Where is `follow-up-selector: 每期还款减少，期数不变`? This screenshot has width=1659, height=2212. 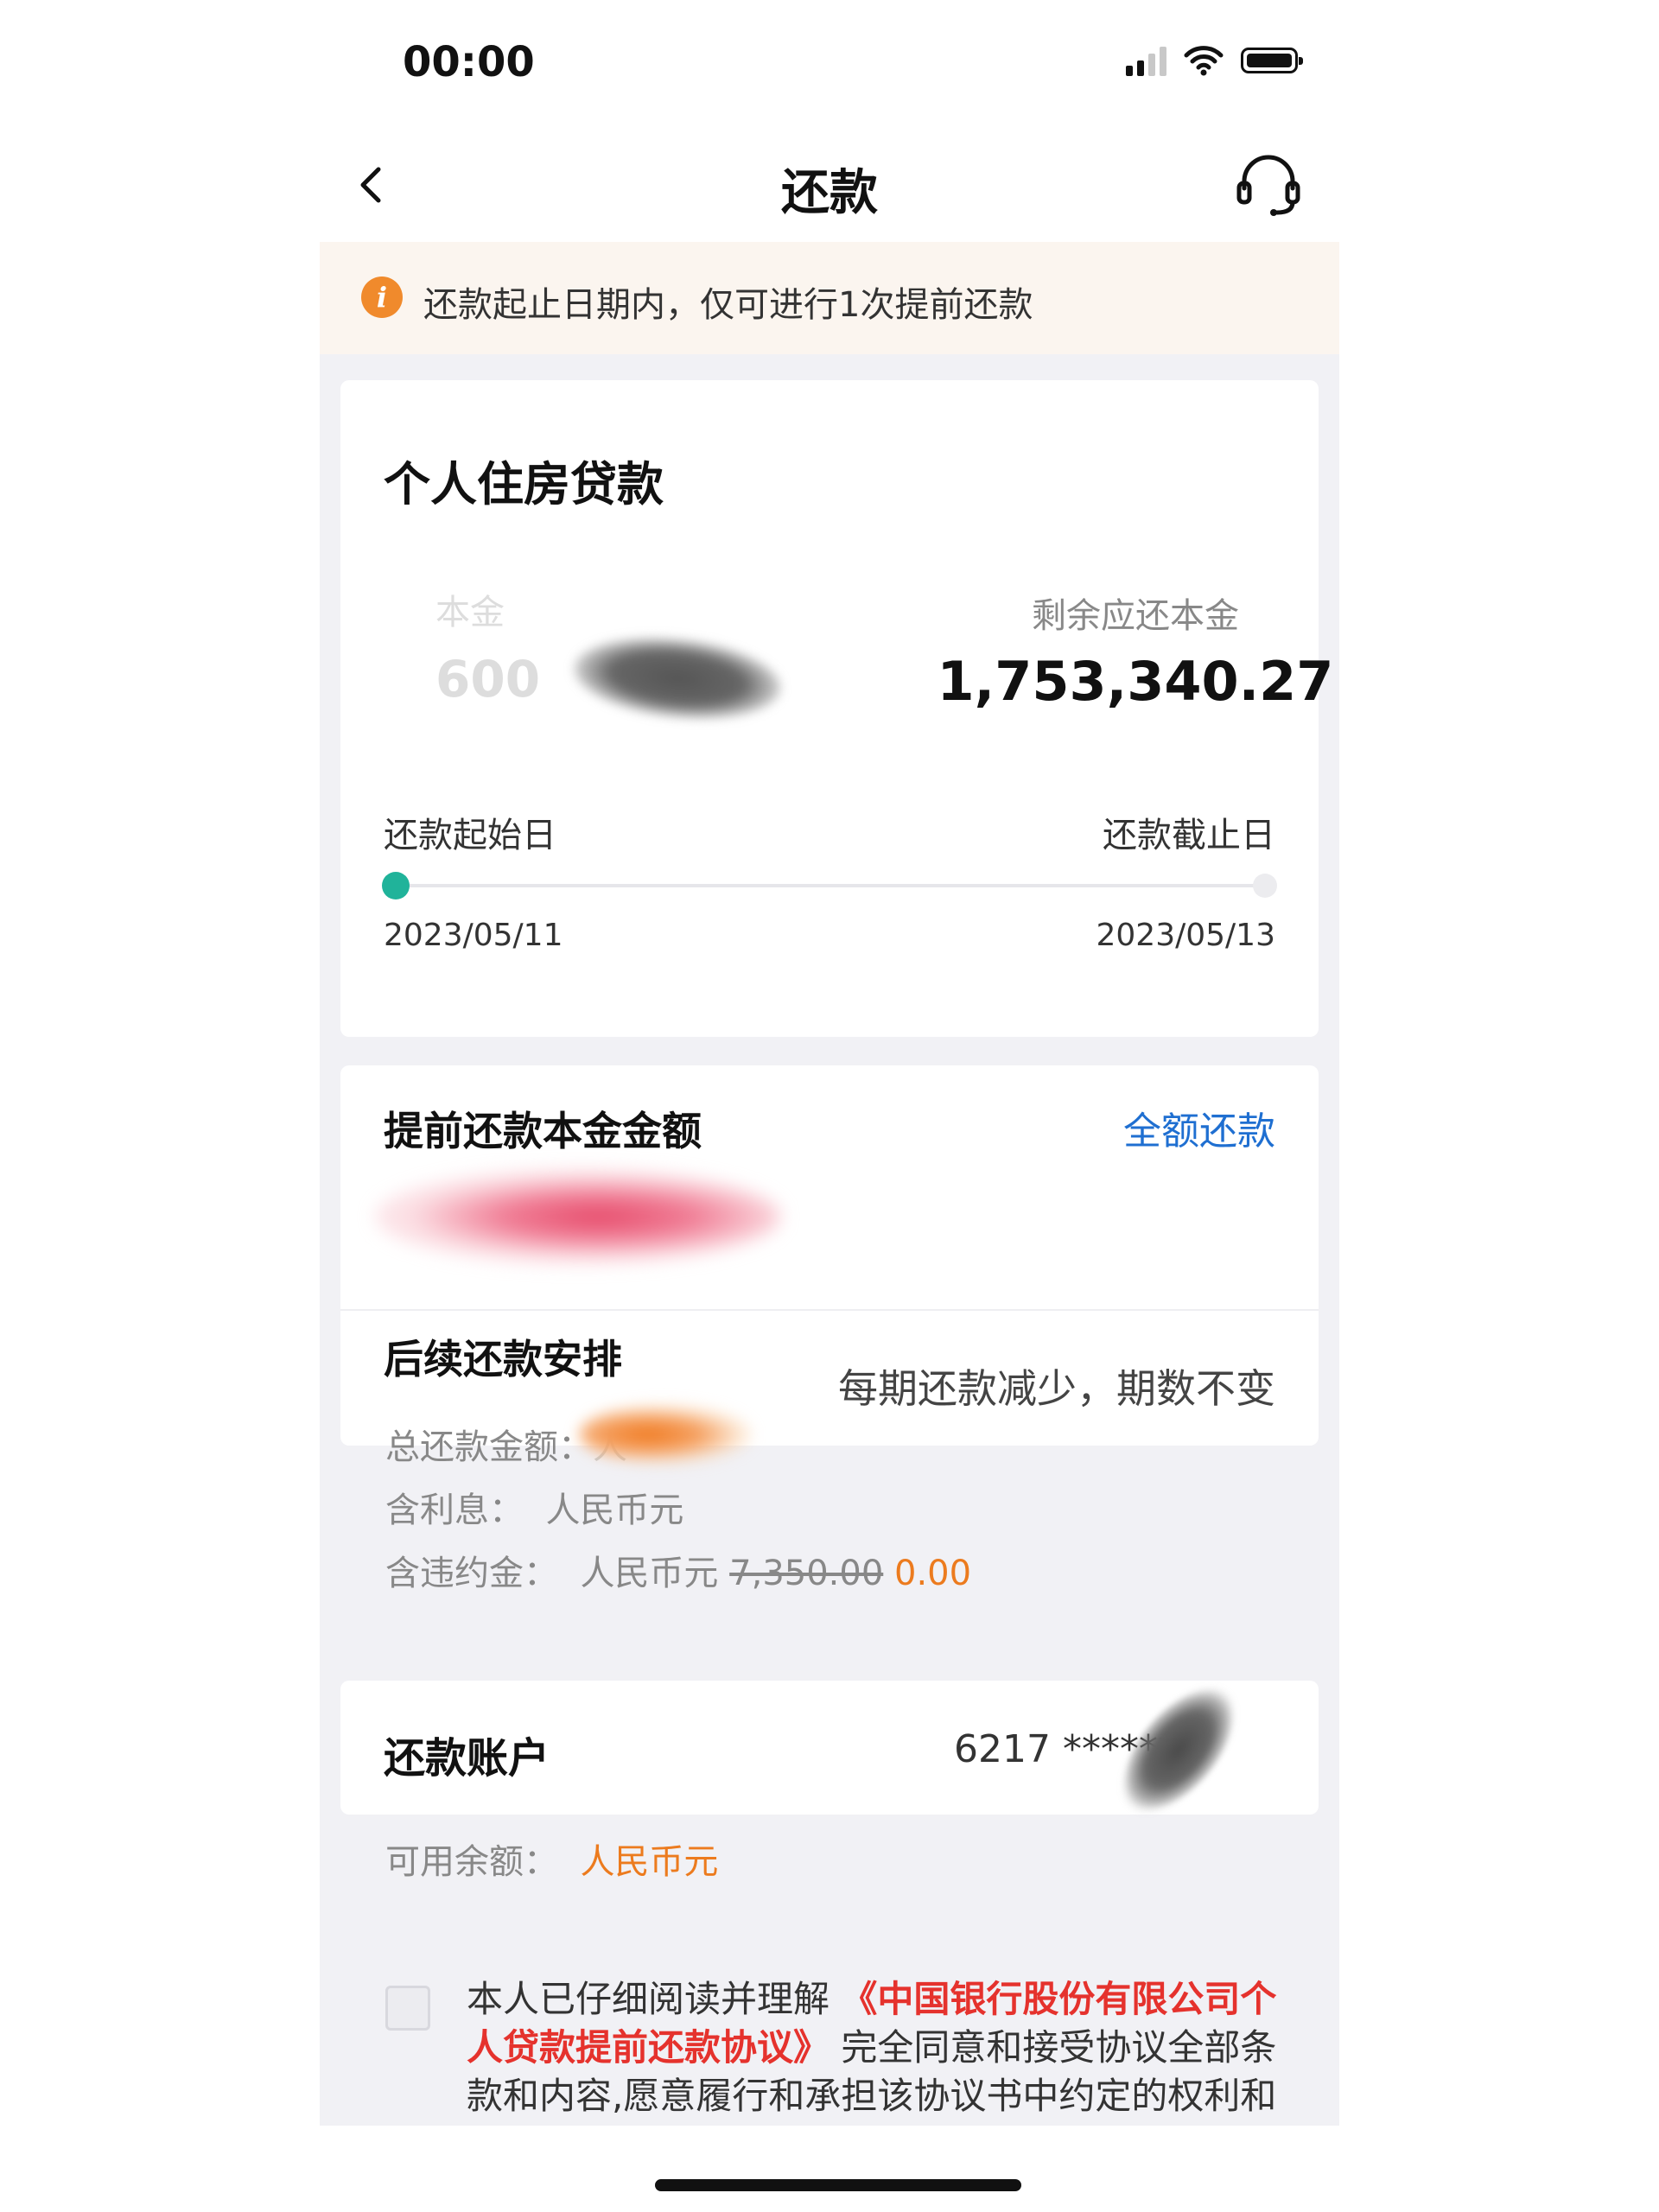
follow-up-selector: 每期还款减少，期数不变 is located at coordinates (1056, 1385).